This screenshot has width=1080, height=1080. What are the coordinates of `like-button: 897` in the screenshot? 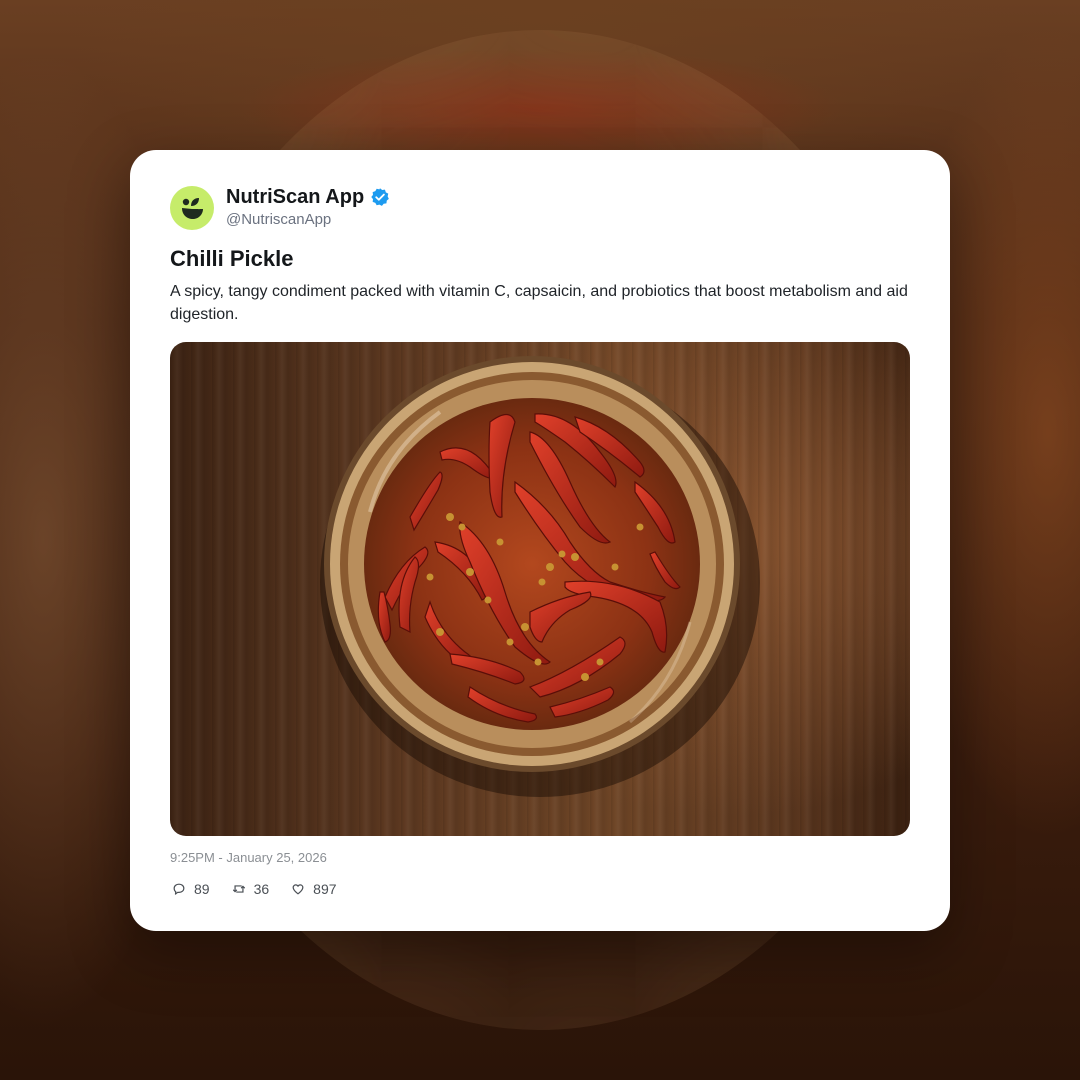 It's located at (314, 889).